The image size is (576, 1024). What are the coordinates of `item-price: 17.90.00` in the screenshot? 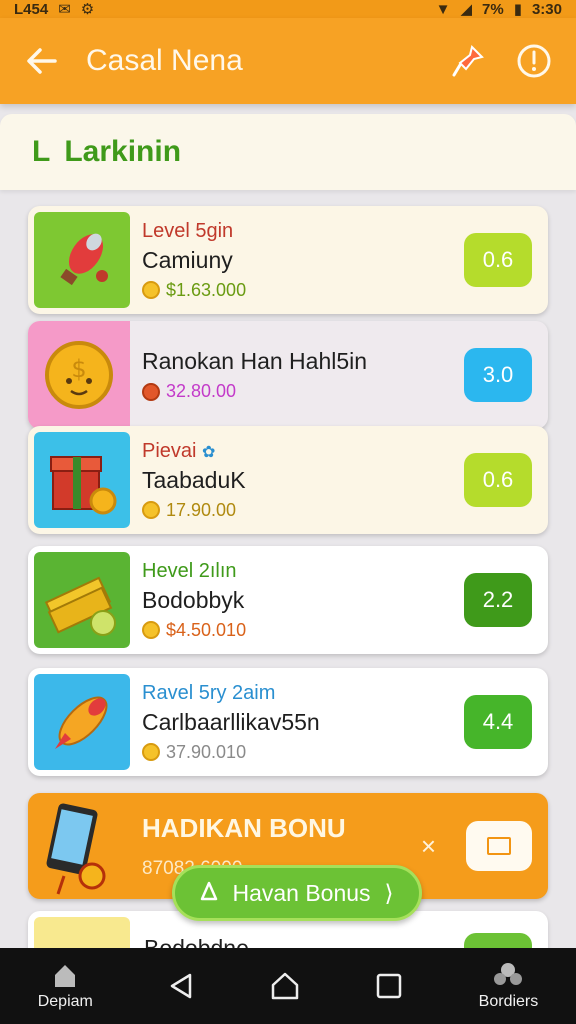 It's located at (303, 510).